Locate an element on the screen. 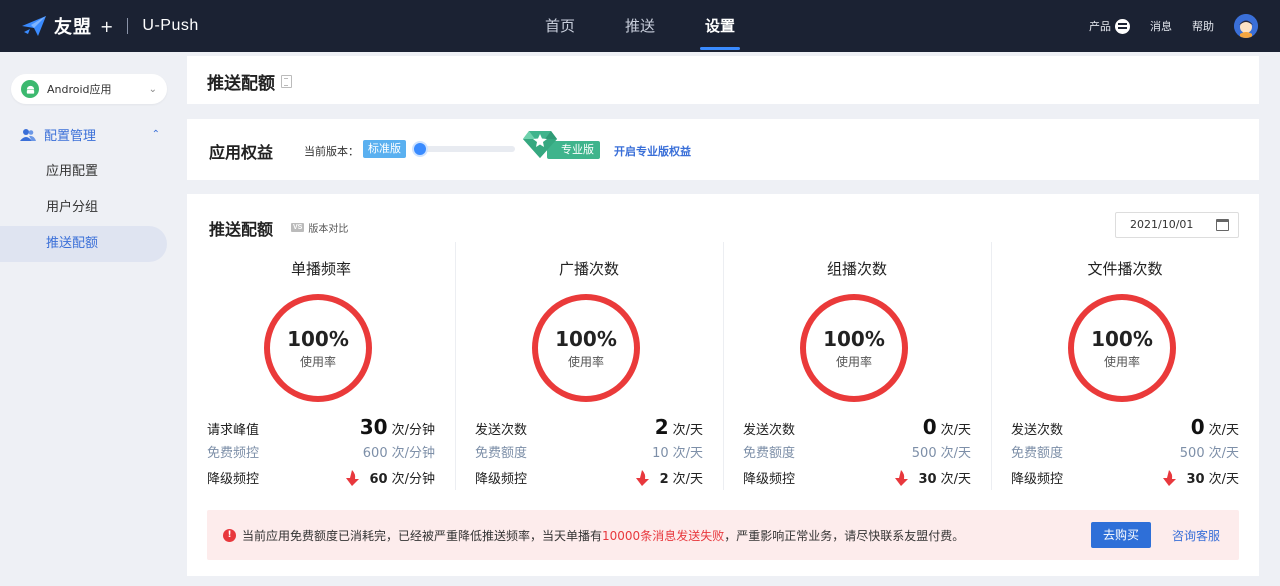 The width and height of the screenshot is (1280, 586). column-title: 组播次数 is located at coordinates (856, 269).